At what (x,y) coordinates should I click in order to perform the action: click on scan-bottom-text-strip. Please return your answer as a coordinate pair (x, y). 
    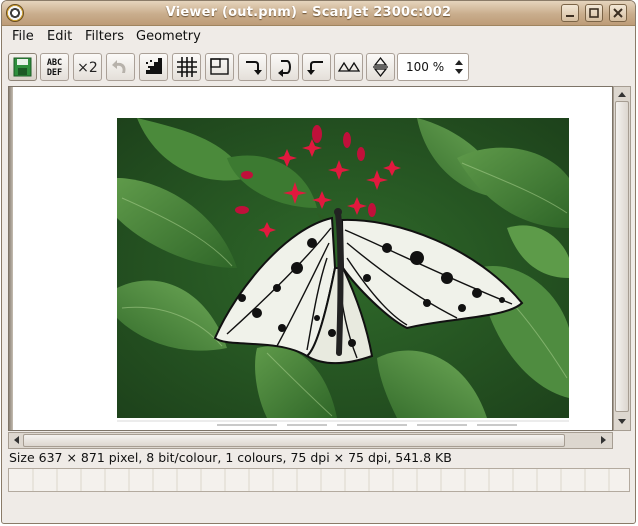
    Looking at the image, I should click on (343, 424).